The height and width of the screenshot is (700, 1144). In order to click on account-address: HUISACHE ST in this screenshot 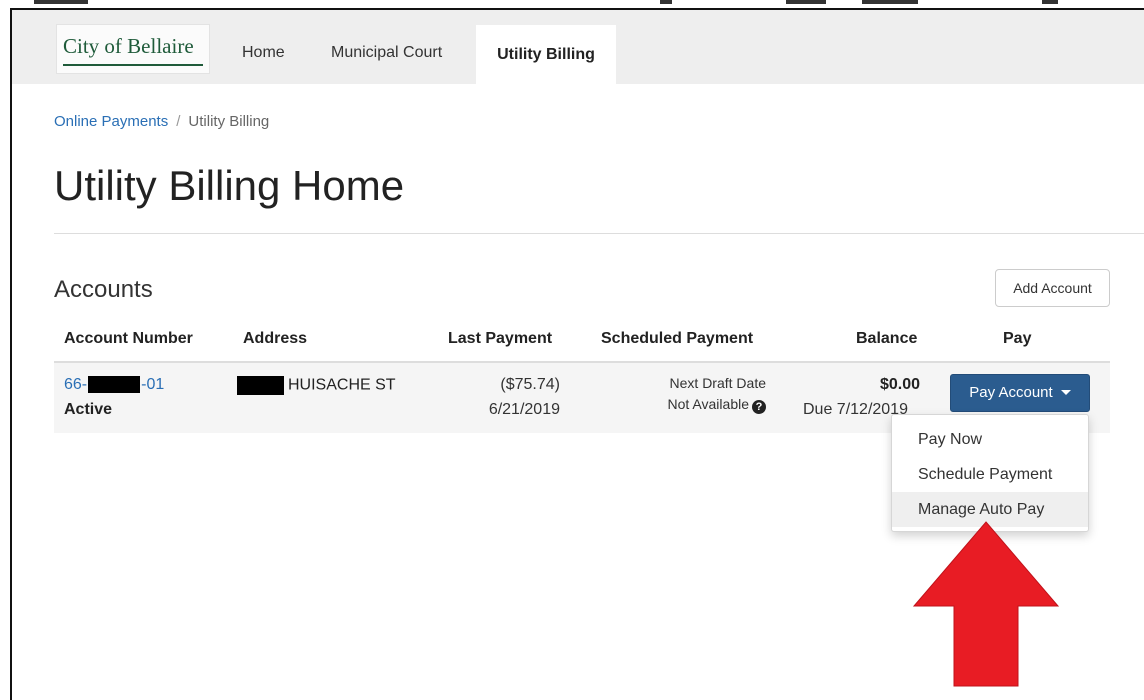, I will do `click(316, 385)`.